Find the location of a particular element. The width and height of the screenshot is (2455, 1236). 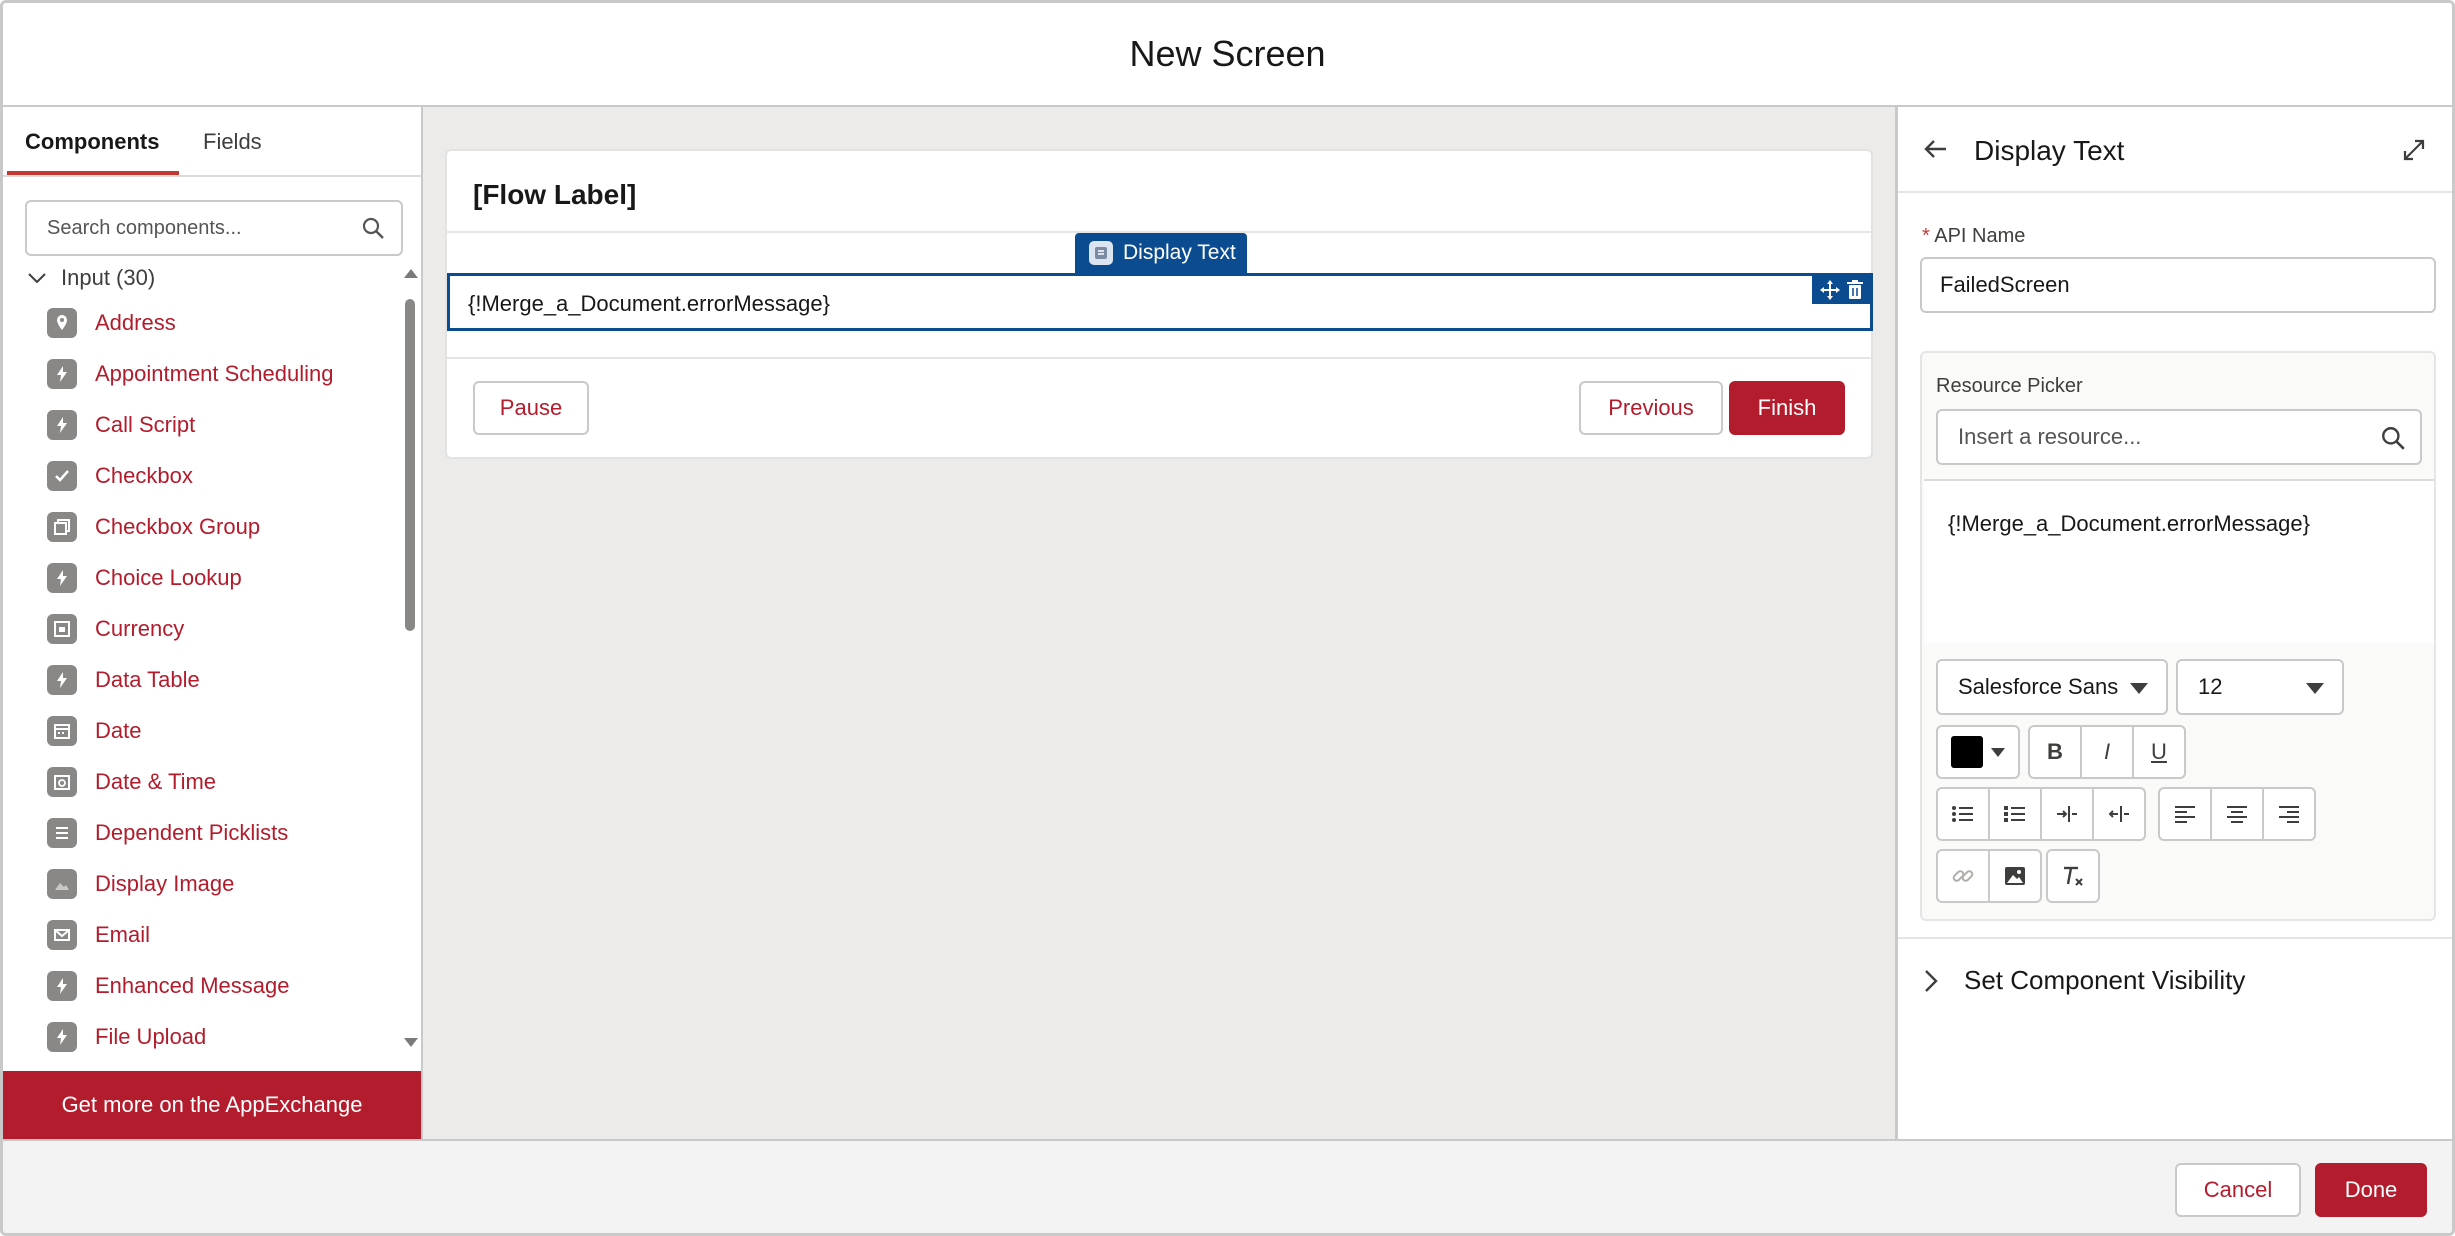

component-list-scrollbar is located at coordinates (410, 655).